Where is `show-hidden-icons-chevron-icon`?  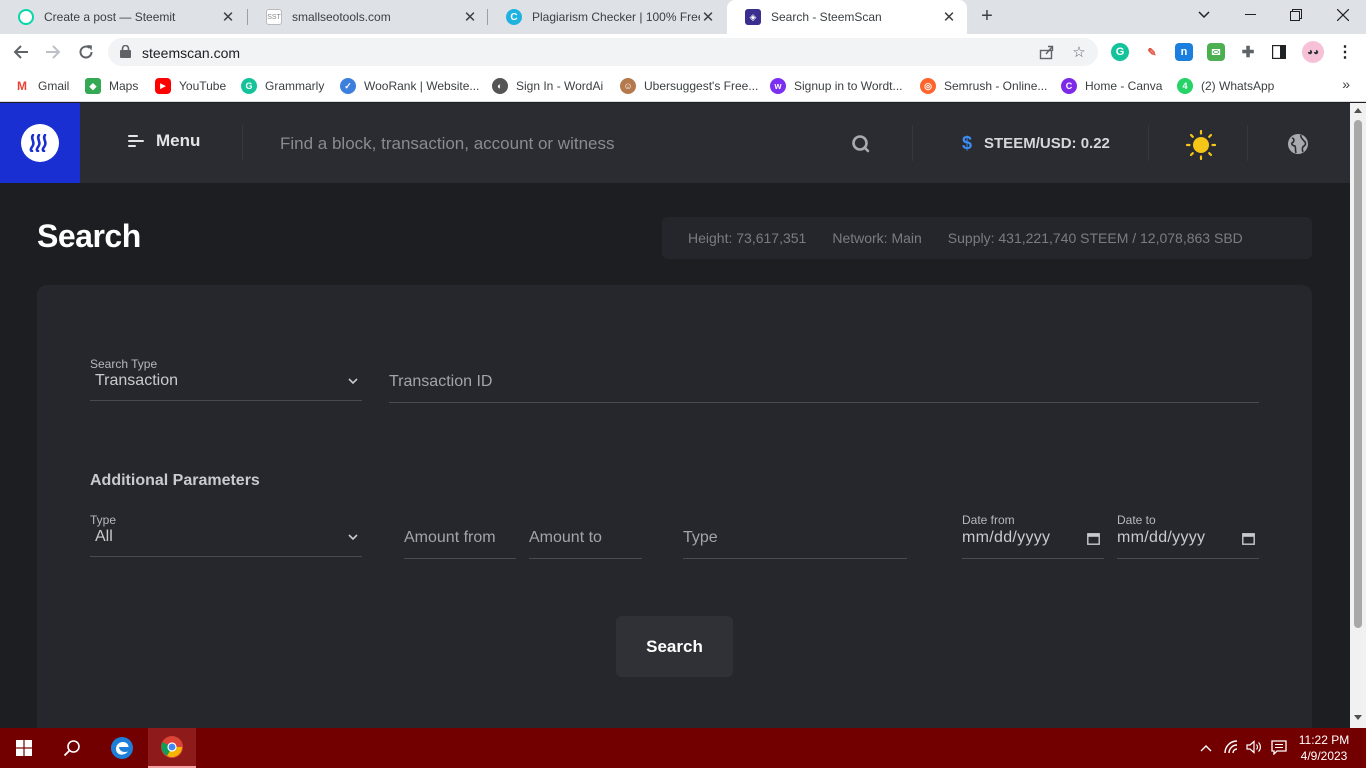 show-hidden-icons-chevron-icon is located at coordinates (1206, 747).